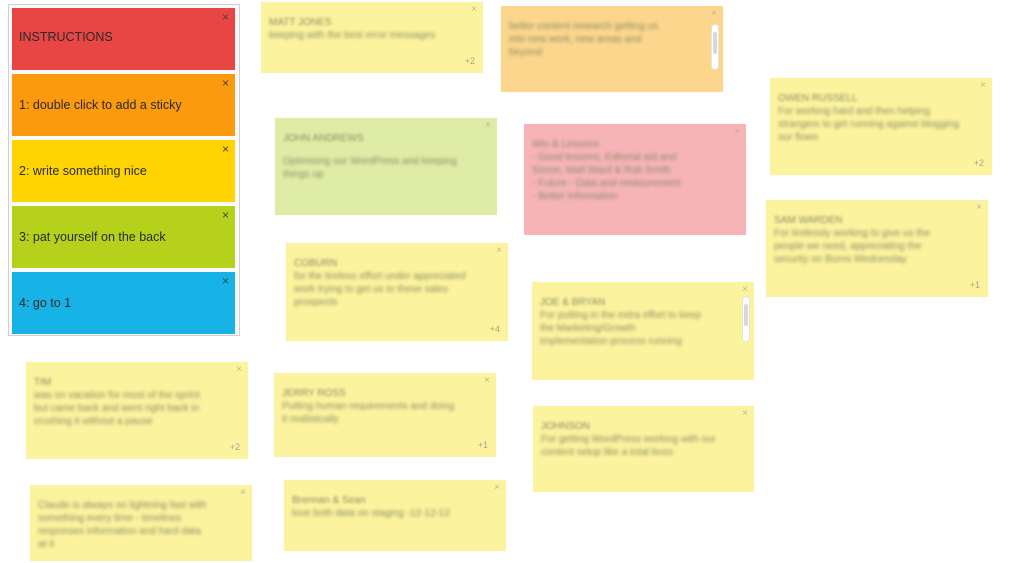 This screenshot has height=563, width=1024. I want to click on sticky-author: JERRY ROSS, so click(314, 393).